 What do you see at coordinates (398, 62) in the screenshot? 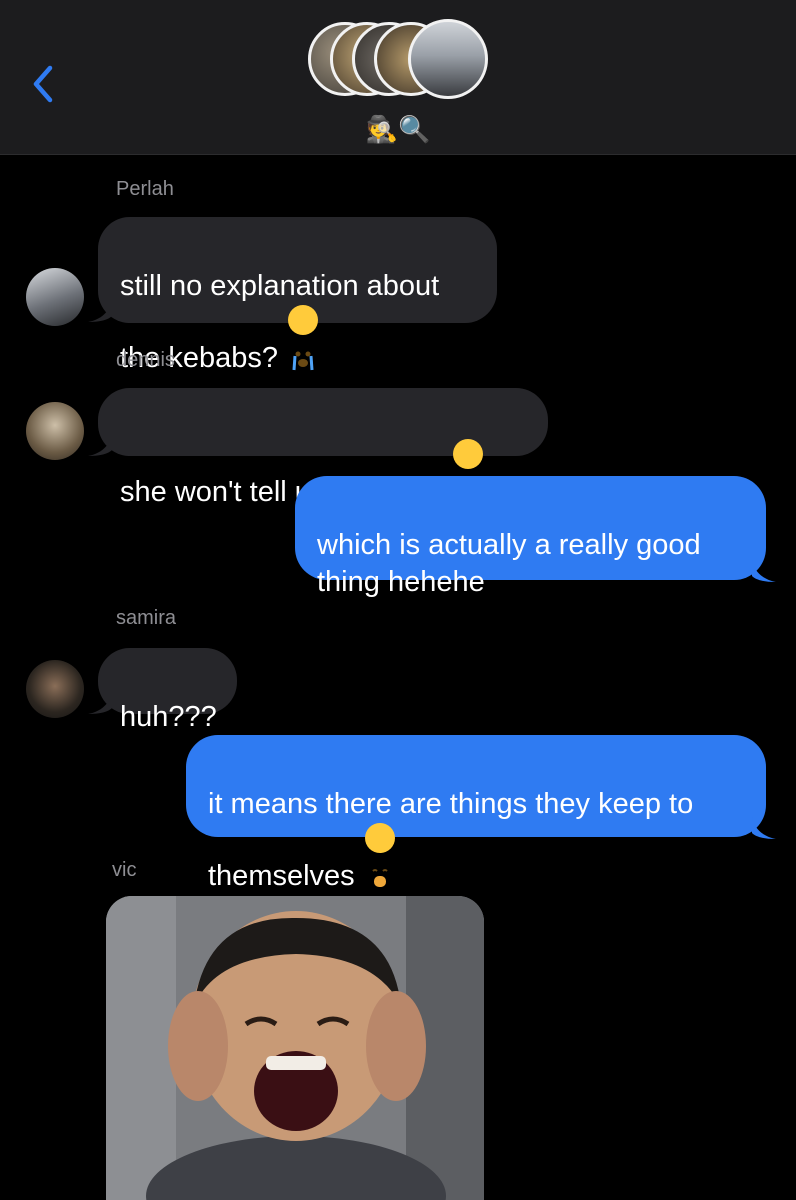
I see `group-avatars` at bounding box center [398, 62].